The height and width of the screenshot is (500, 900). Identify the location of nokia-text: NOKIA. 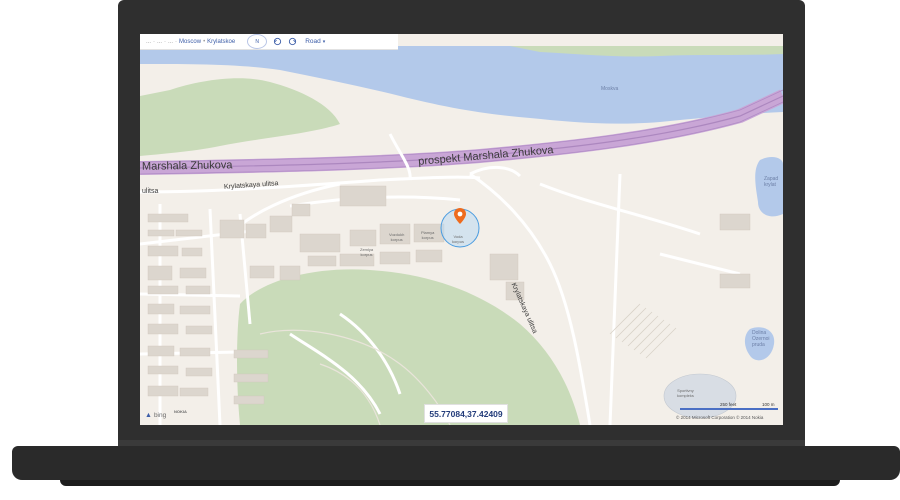
(180, 411).